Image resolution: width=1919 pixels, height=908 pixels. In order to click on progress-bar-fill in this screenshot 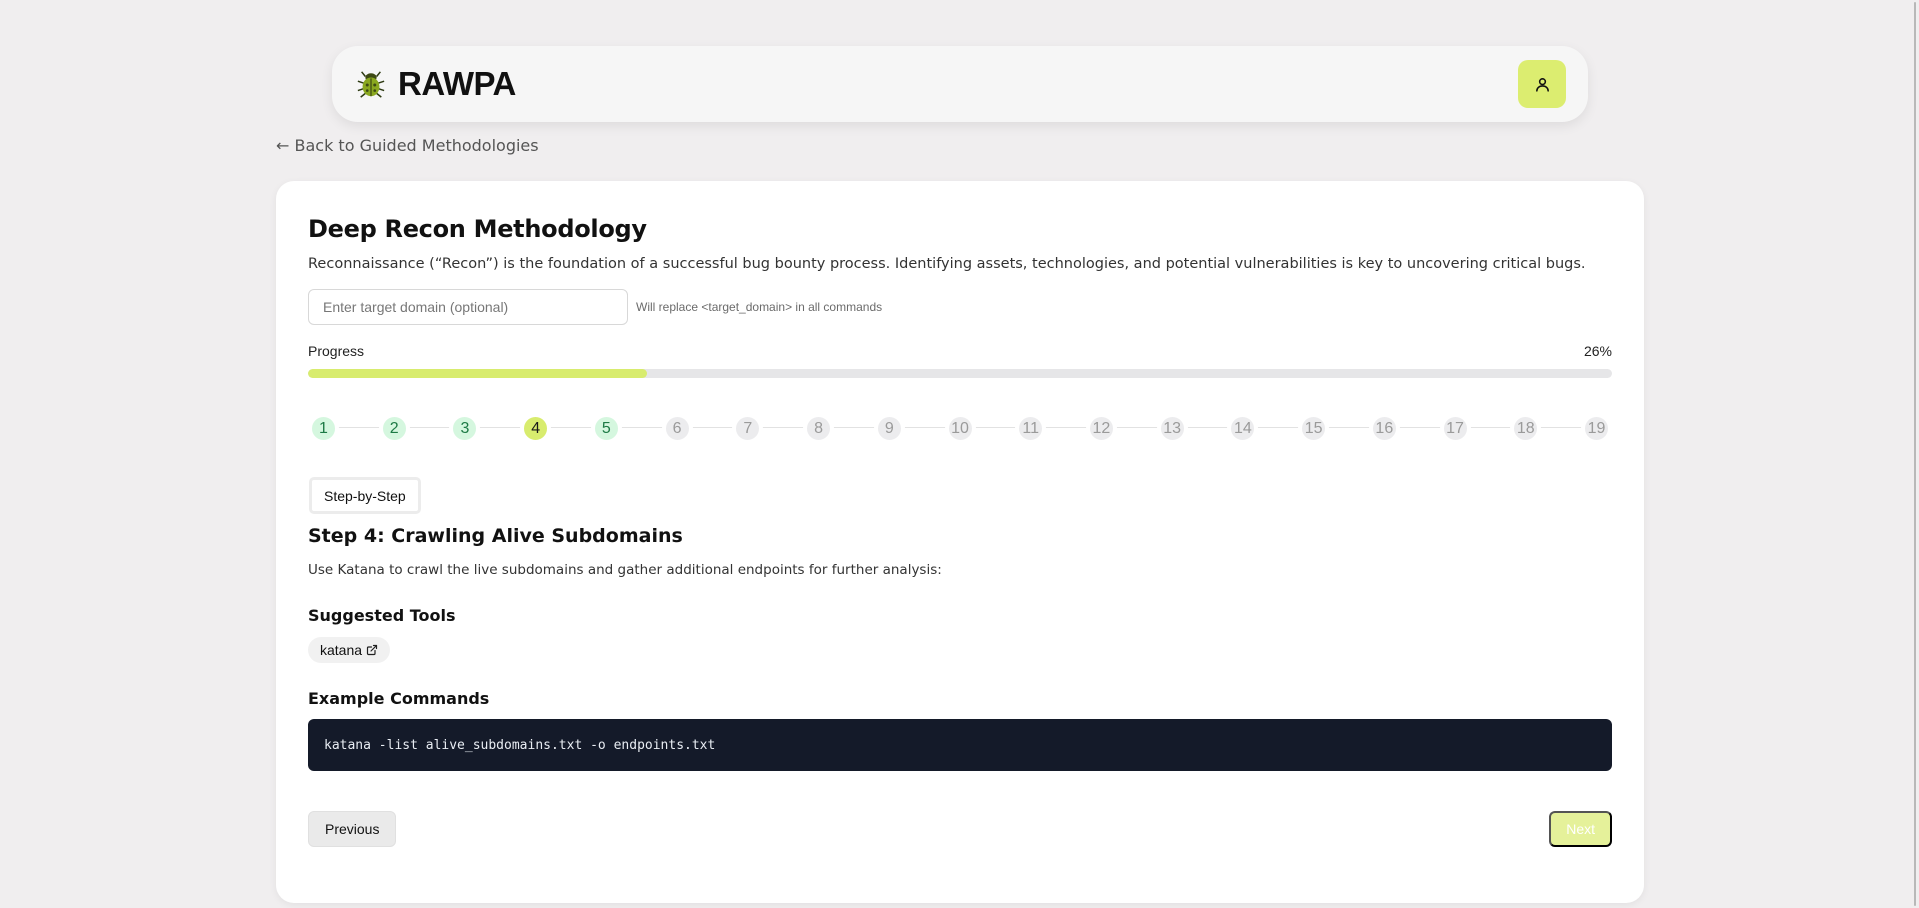, I will do `click(478, 373)`.